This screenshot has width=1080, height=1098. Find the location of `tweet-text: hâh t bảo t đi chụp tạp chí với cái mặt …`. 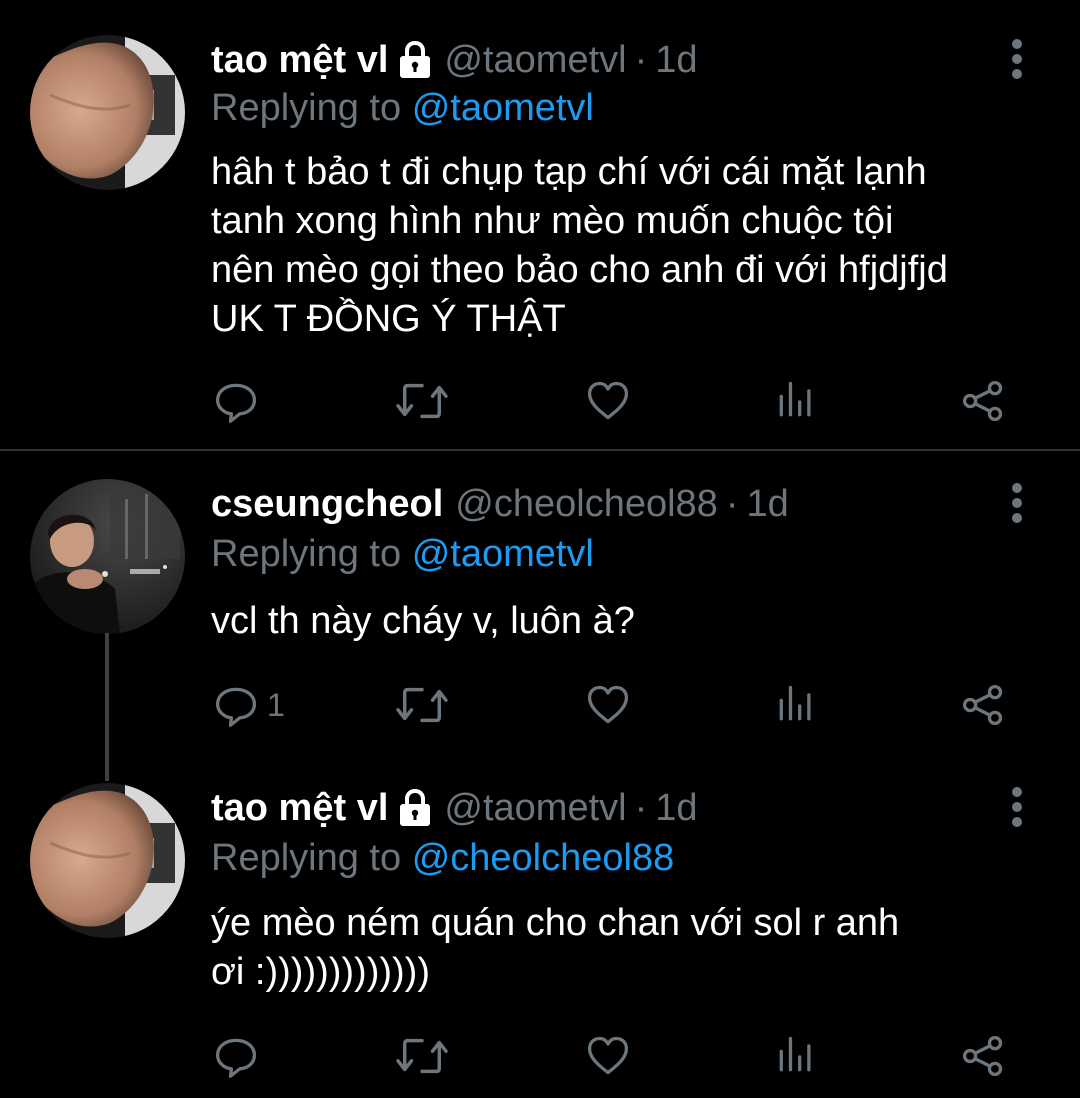

tweet-text: hâh t bảo t đi chụp tạp chí với cái mặt … is located at coordinates (631, 246).